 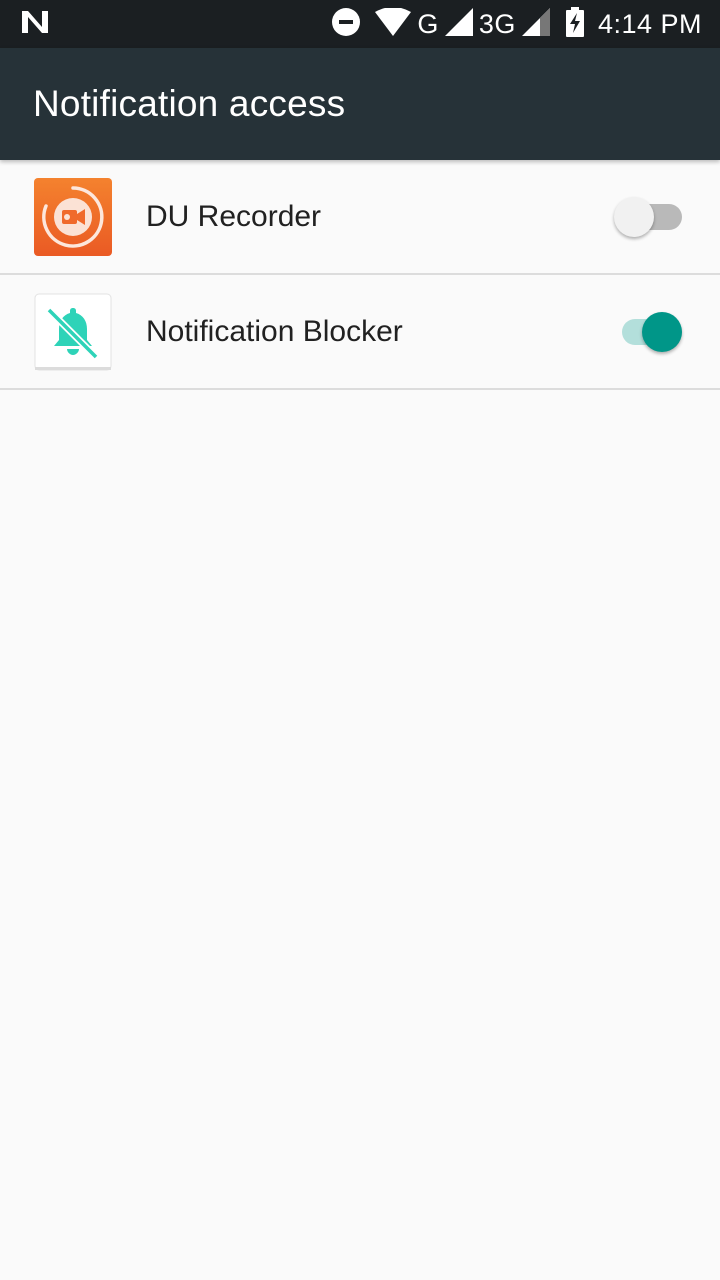 I want to click on notification-blocker-toggle, so click(x=649, y=331).